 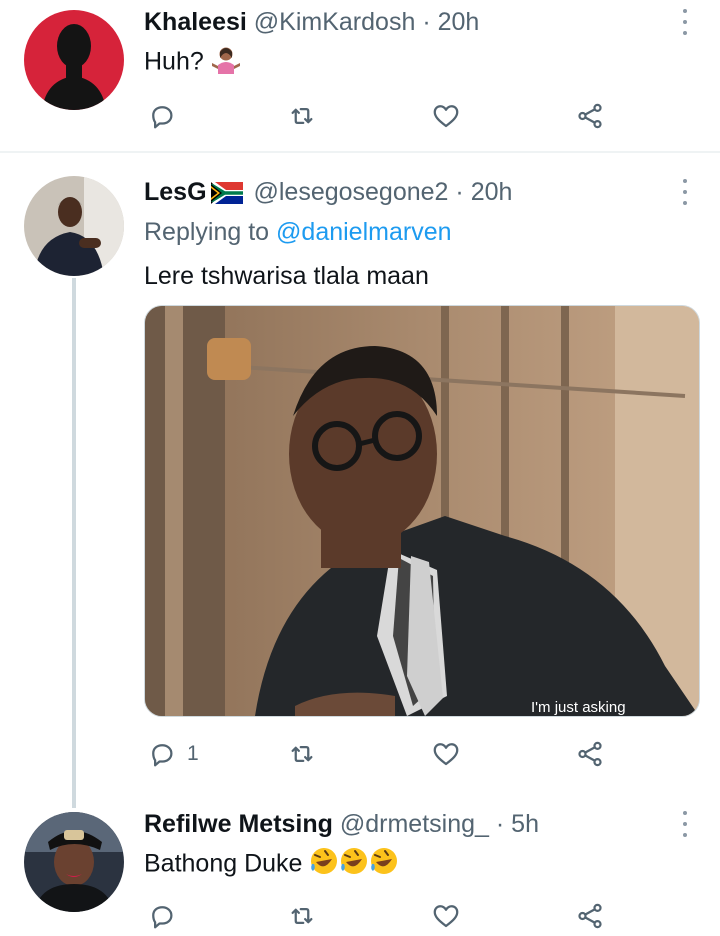 I want to click on retweet-button, so click(x=302, y=916).